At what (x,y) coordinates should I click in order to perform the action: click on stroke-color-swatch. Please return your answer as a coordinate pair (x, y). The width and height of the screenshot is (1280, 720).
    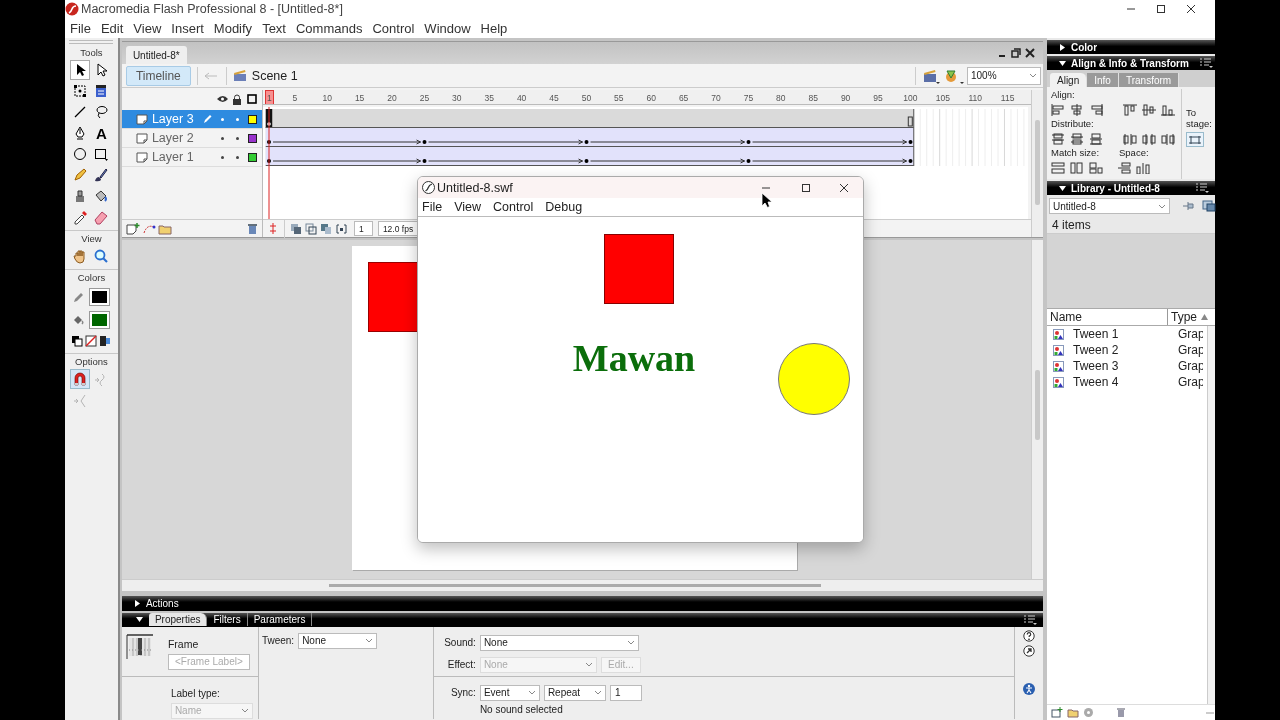
    Looking at the image, I should click on (100, 296).